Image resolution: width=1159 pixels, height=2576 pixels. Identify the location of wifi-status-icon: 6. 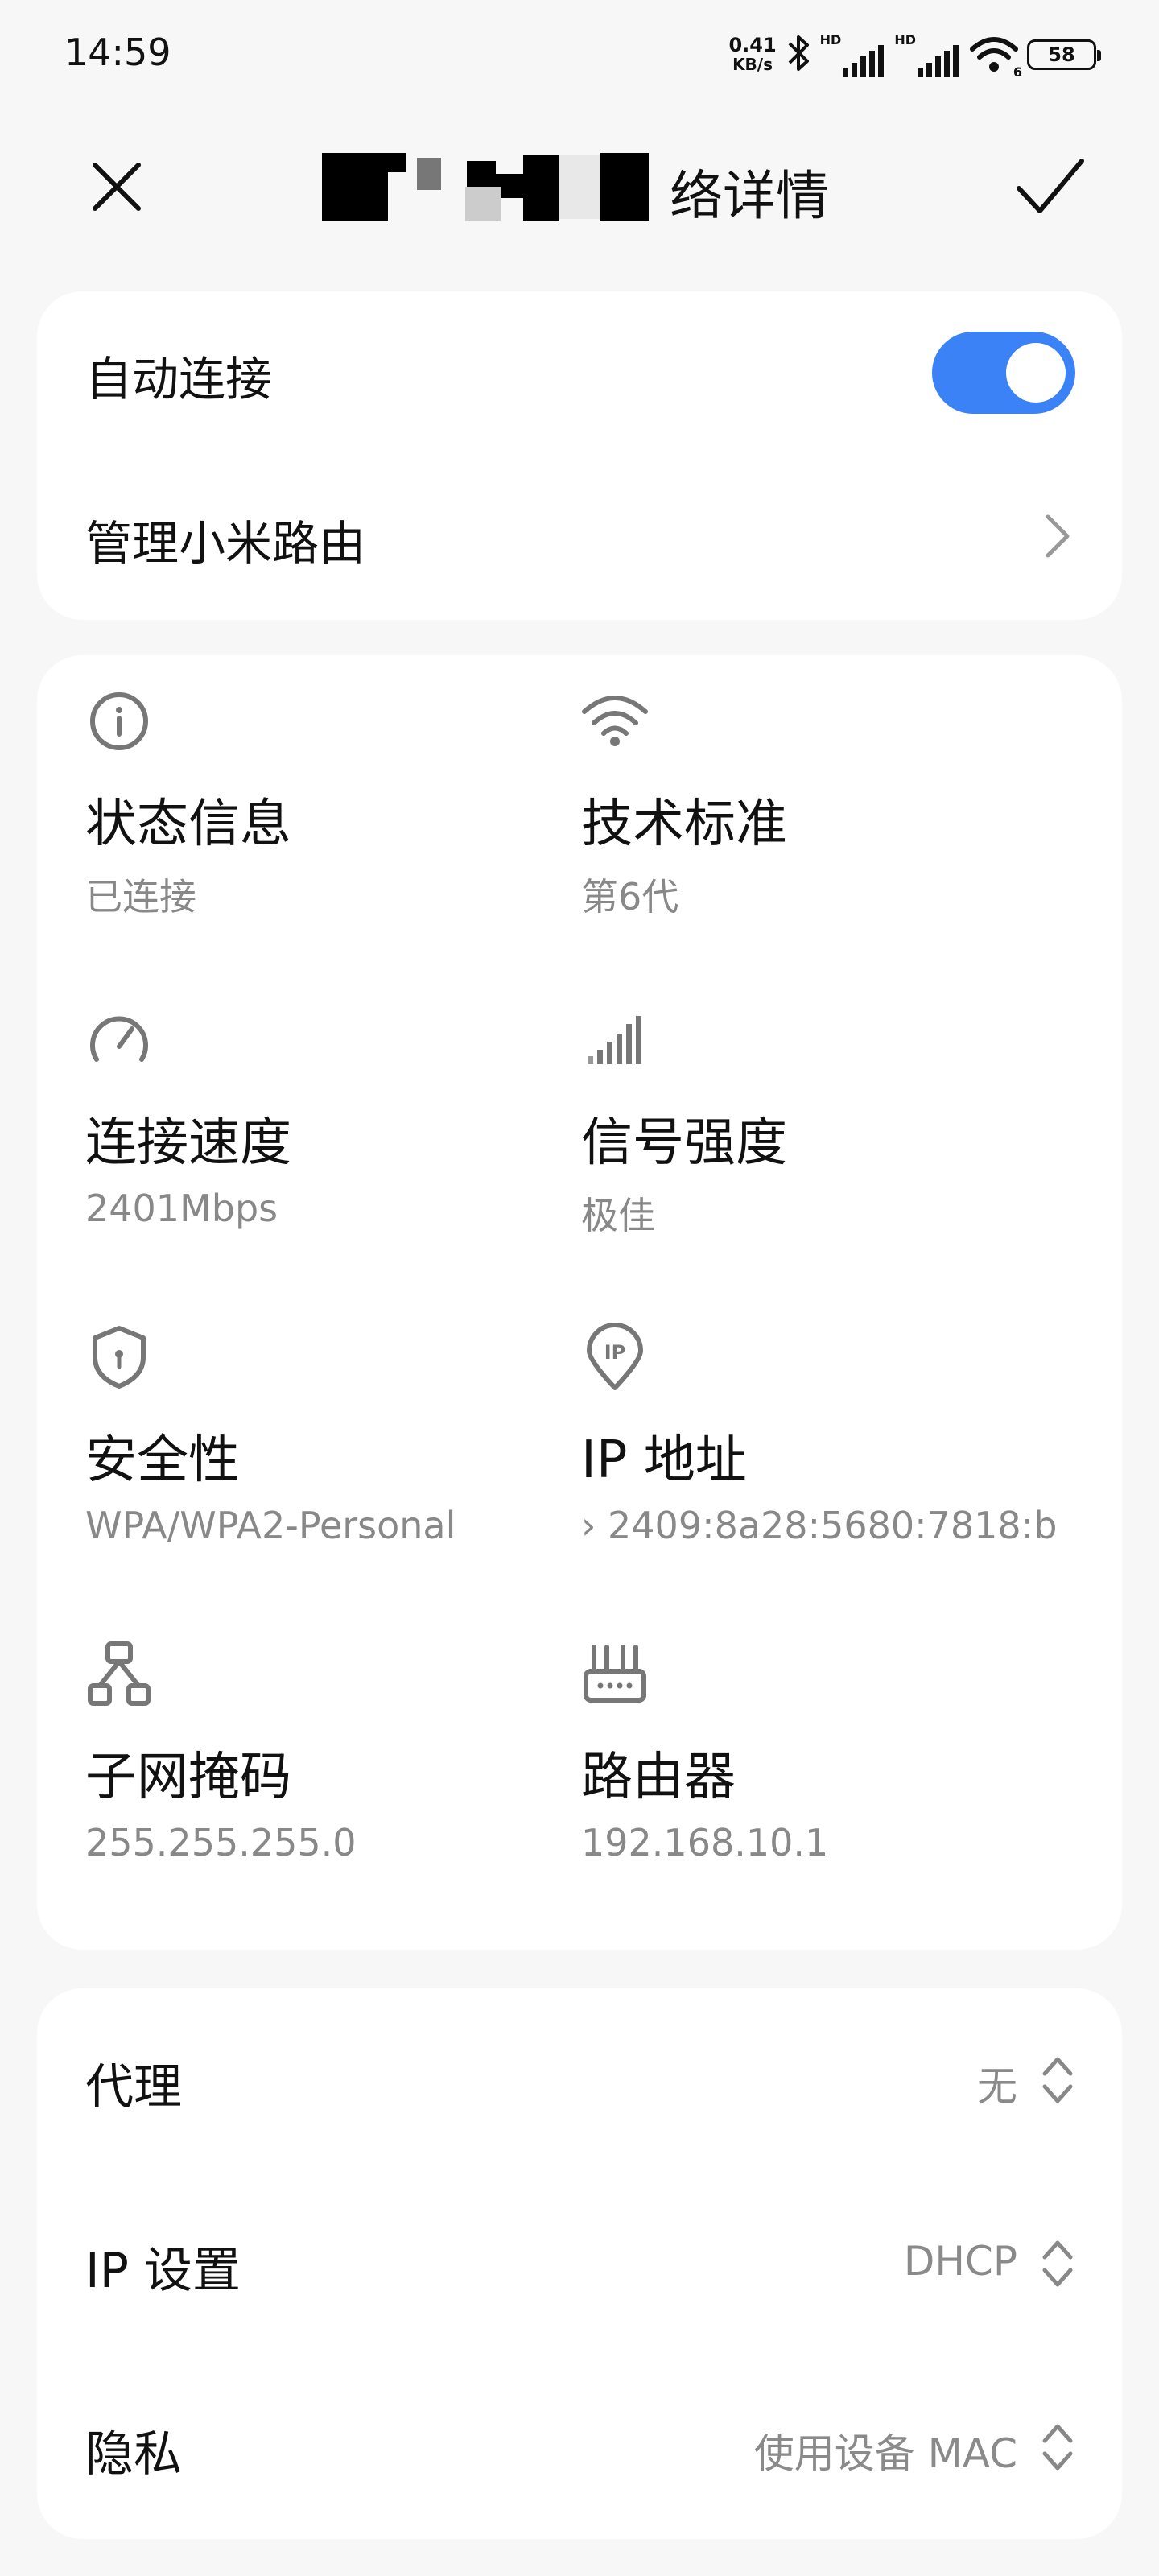
(995, 57).